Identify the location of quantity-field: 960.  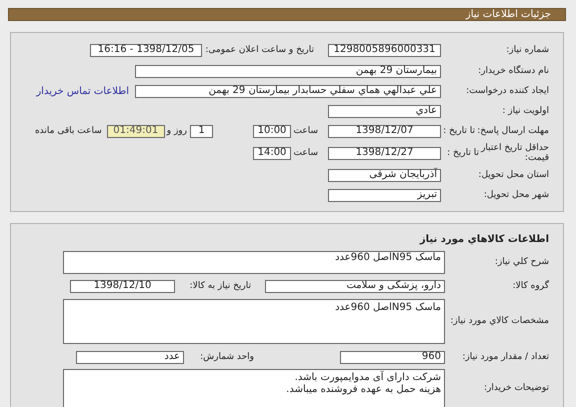
(392, 357).